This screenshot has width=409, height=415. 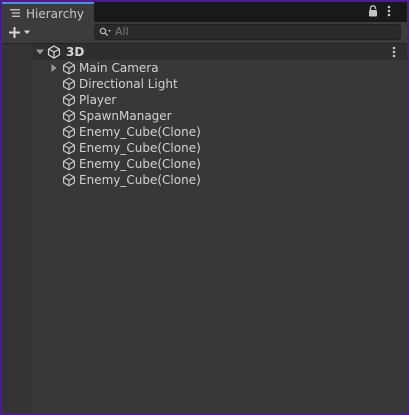 I want to click on collapse-arrow-icon, so click(x=40, y=52).